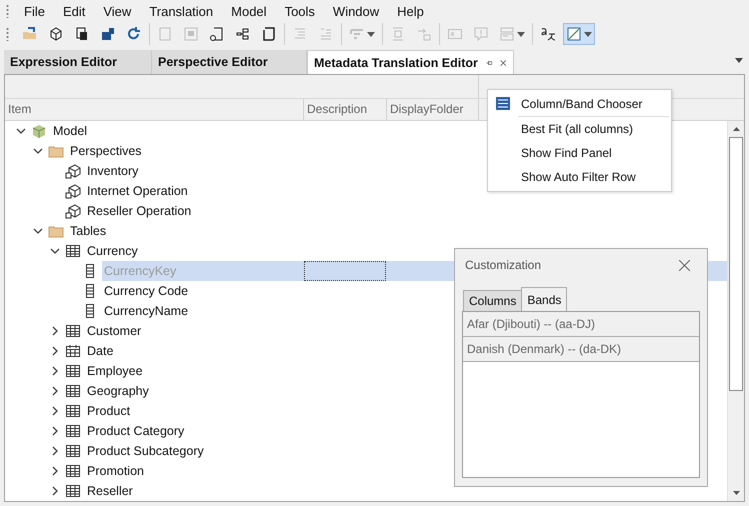 The image size is (749, 506). What do you see at coordinates (357, 34) in the screenshot?
I see `align-icon` at bounding box center [357, 34].